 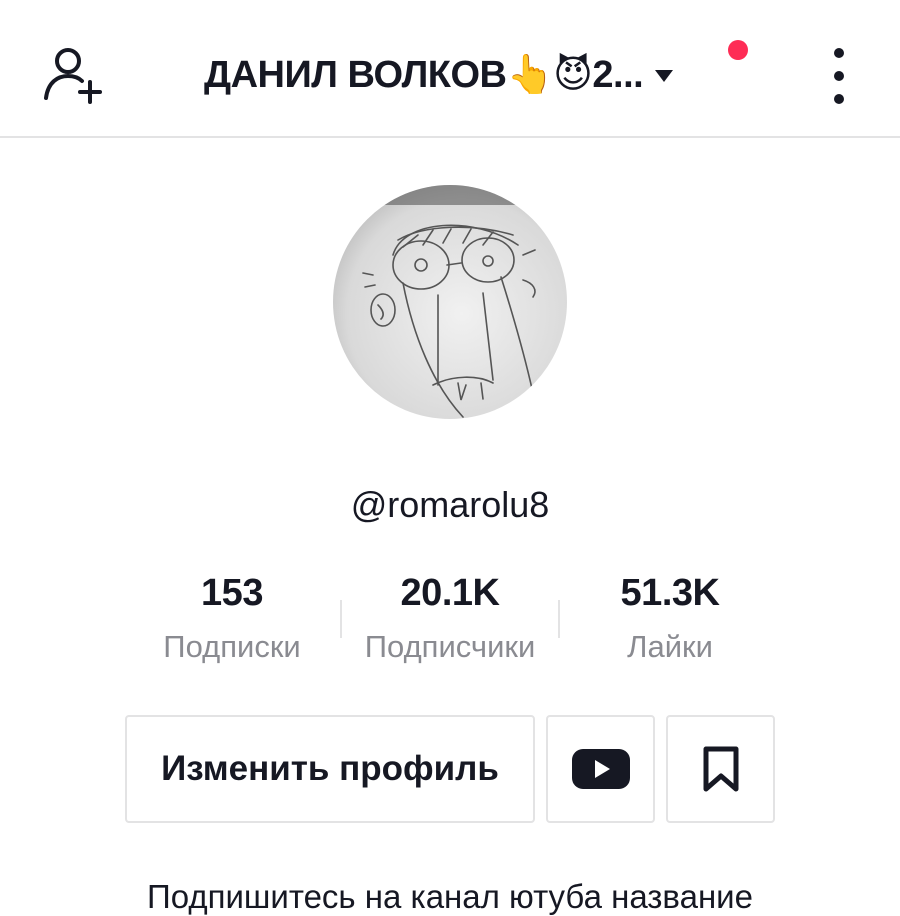 I want to click on avatar, so click(x=450, y=302).